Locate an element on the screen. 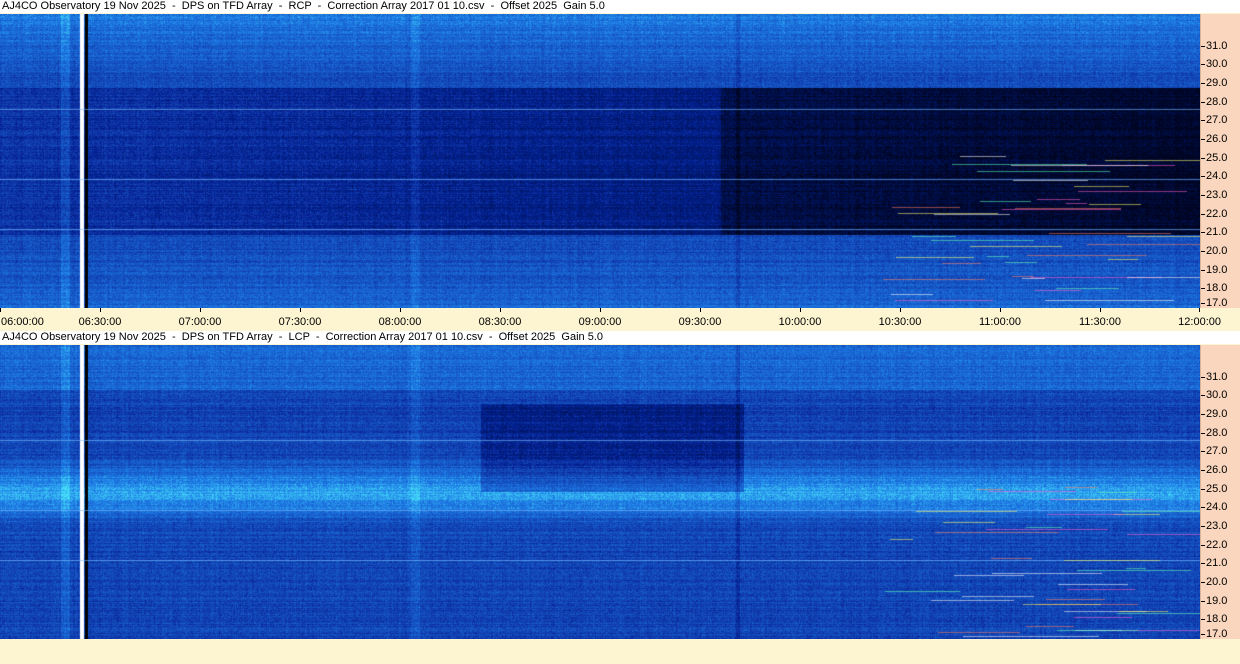 The image size is (1240, 664). rcp-freq-tick: 31.0 is located at coordinates (1214, 46).